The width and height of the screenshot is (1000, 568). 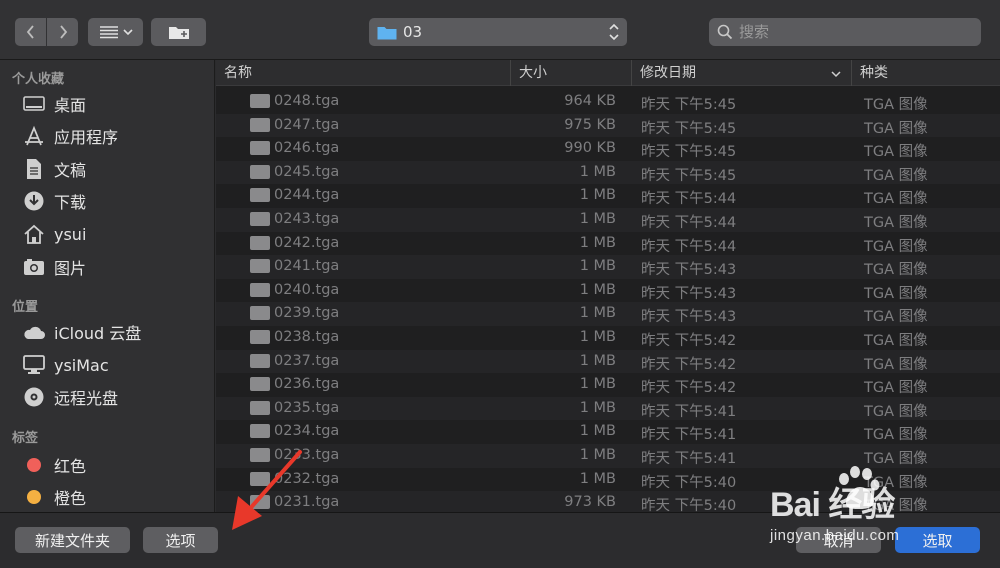 I want to click on table-row: 0247.tga 975 KB 昨天 下午5:45 TGA 图像, so click(x=608, y=125).